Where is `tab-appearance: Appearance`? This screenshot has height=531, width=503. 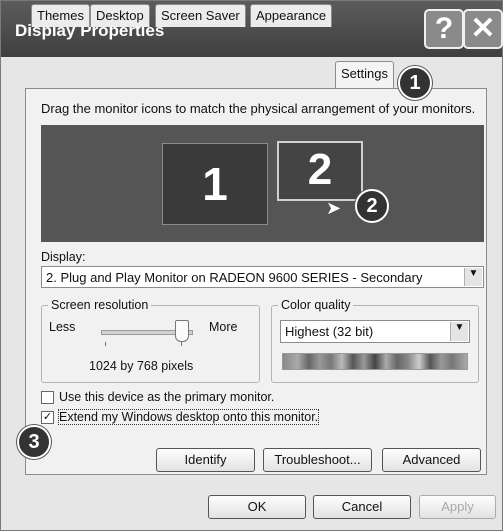
tab-appearance: Appearance is located at coordinates (291, 15).